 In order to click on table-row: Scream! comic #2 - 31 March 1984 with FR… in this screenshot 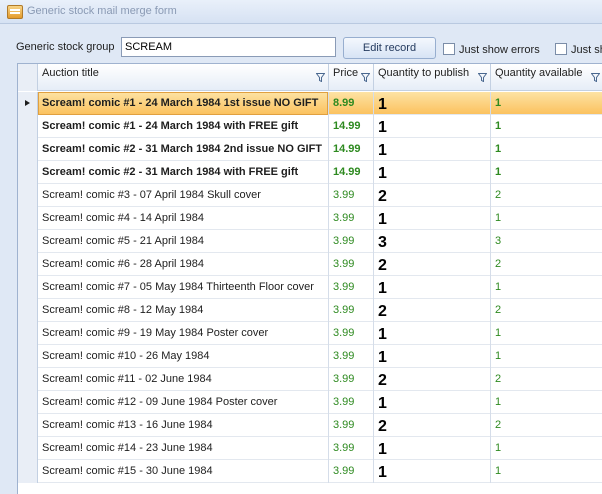, I will do `click(310, 172)`.